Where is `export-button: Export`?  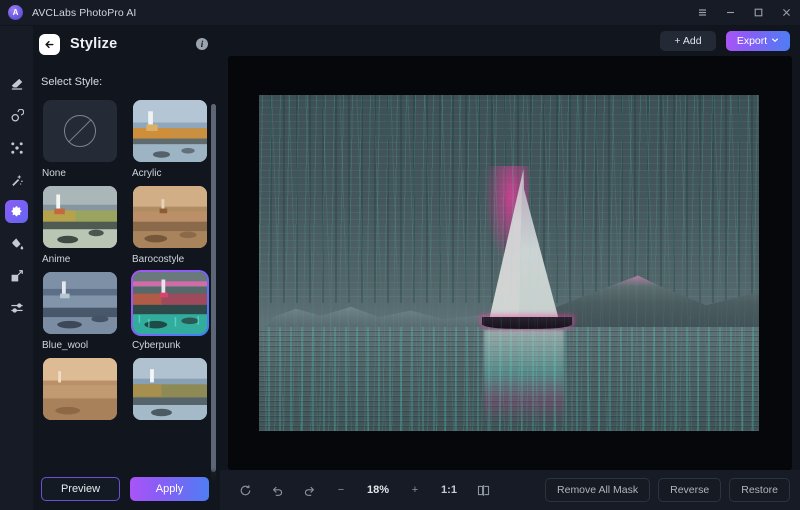 export-button: Export is located at coordinates (758, 41).